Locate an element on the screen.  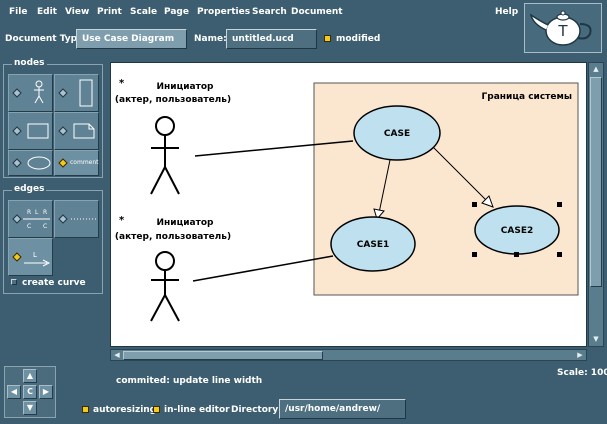
logo-letter: T is located at coordinates (562, 31).